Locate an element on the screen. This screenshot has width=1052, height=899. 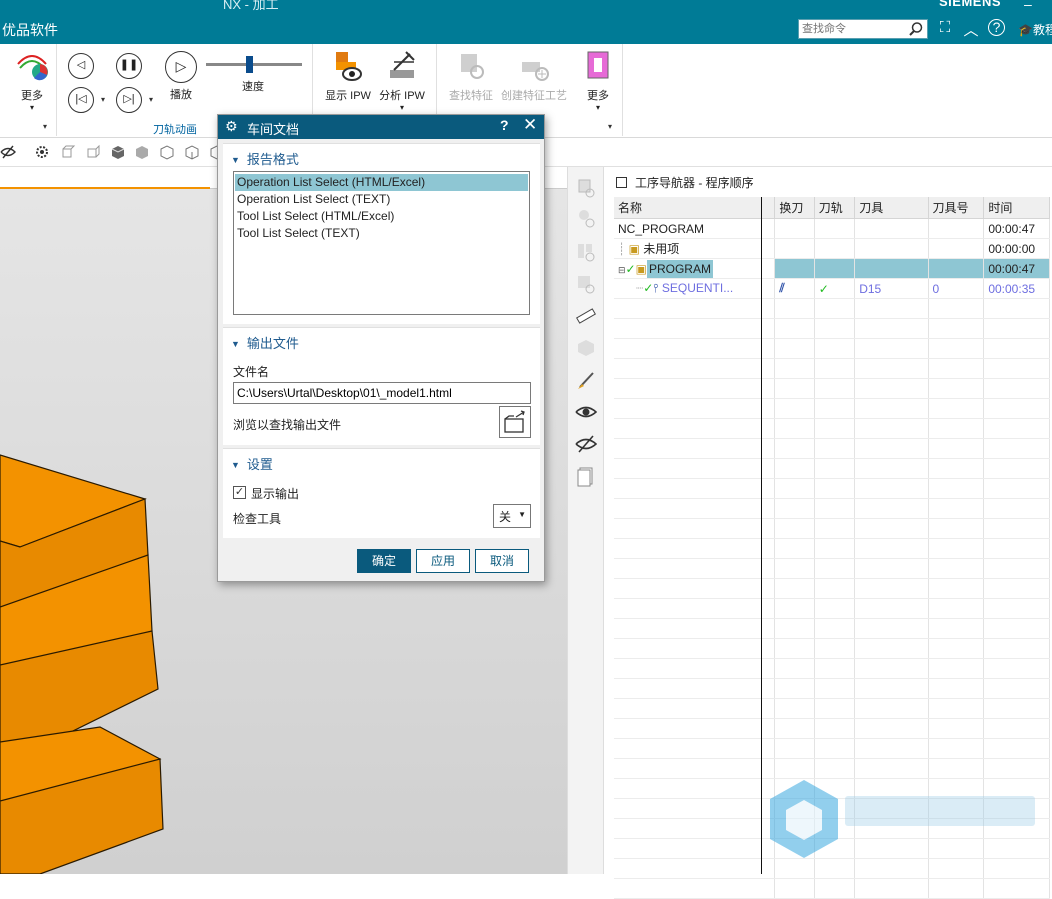
play-button: ▷ is located at coordinates (181, 67).